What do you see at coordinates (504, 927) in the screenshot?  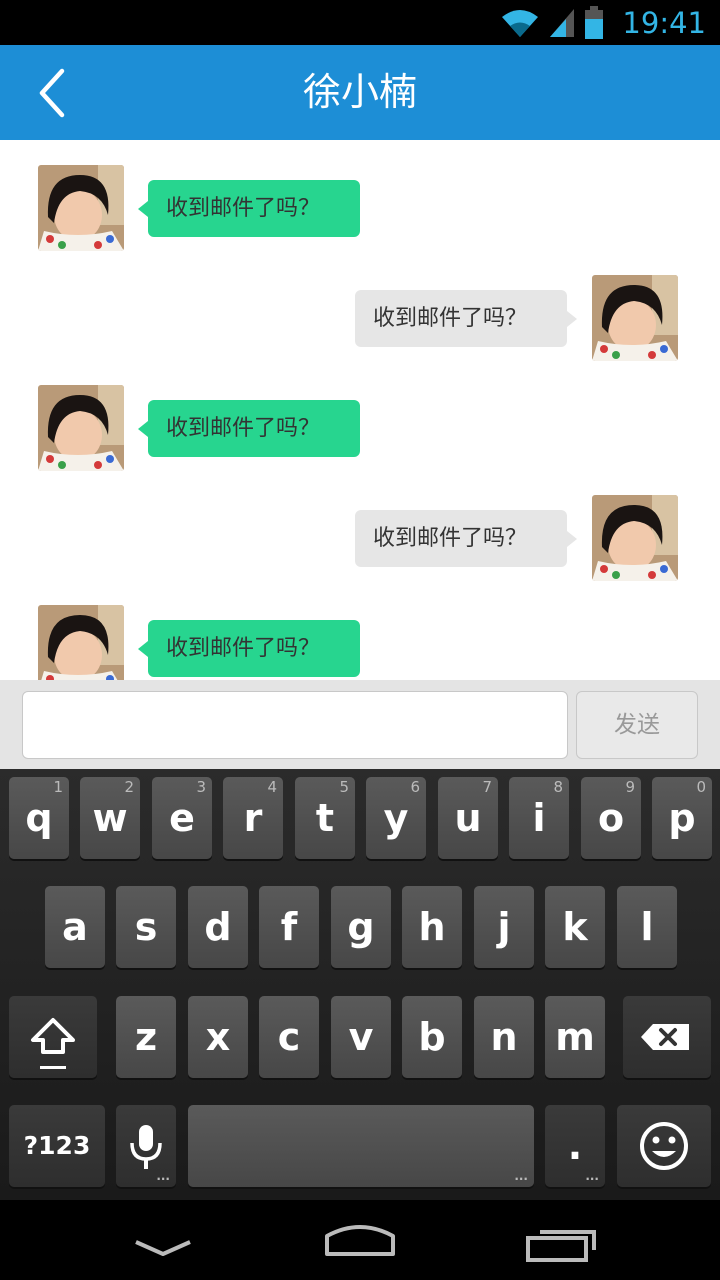 I see `key-j: j` at bounding box center [504, 927].